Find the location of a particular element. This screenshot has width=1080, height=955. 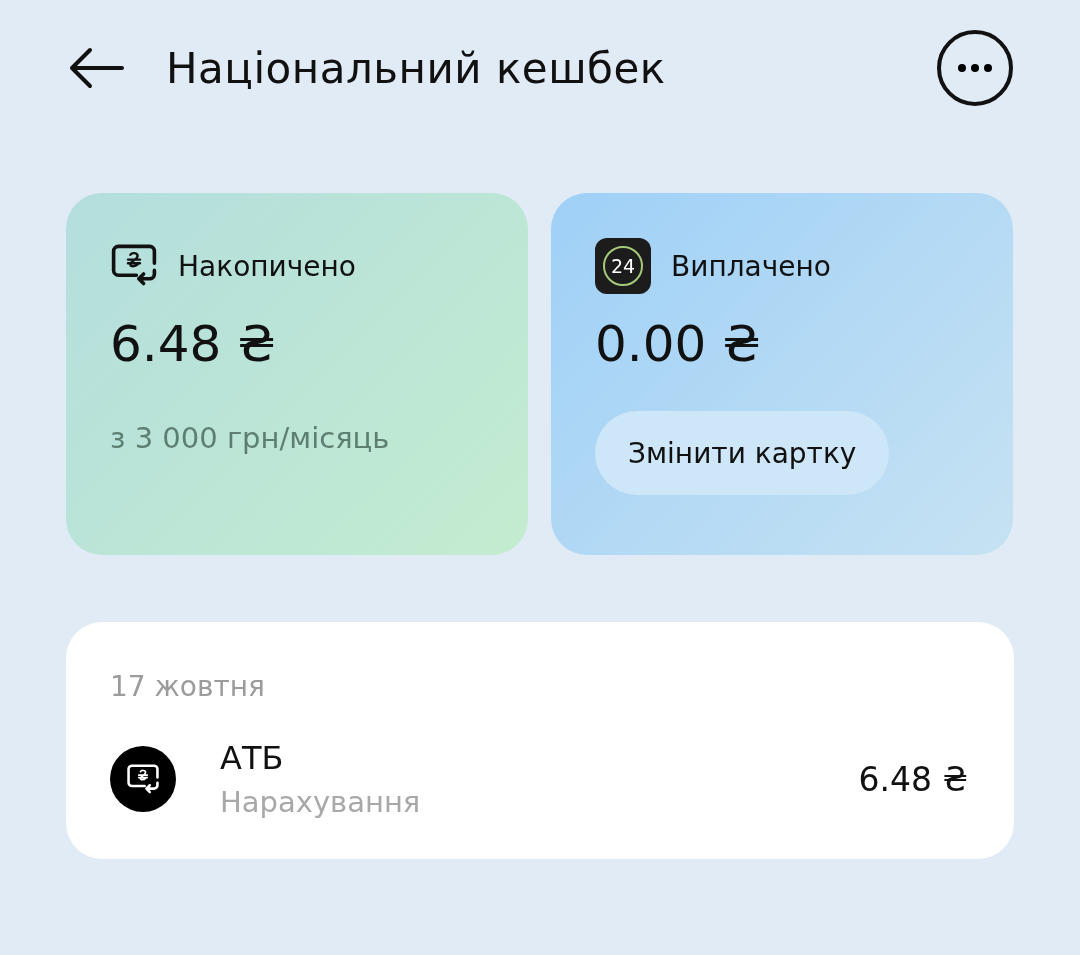

limit-note: з 3 000 грн/місяць is located at coordinates (250, 438).